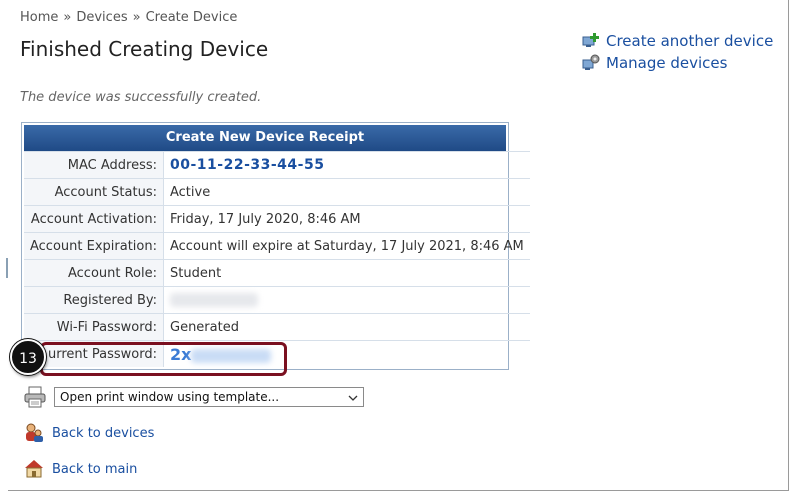 Image resolution: width=790 pixels, height=494 pixels. I want to click on manage-devices-row: Manage devices, so click(677, 63).